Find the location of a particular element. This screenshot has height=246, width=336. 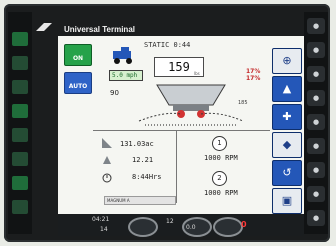

time-value: 8:44Hrs is located at coordinates (147, 177).